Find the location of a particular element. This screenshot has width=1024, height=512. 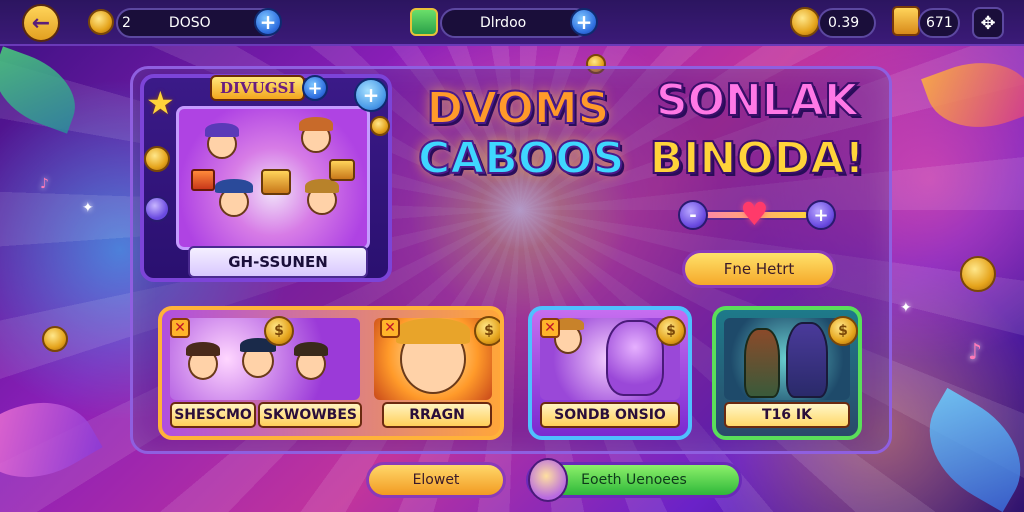

title-right: SONLAK BINODA! is located at coordinates (757, 130).